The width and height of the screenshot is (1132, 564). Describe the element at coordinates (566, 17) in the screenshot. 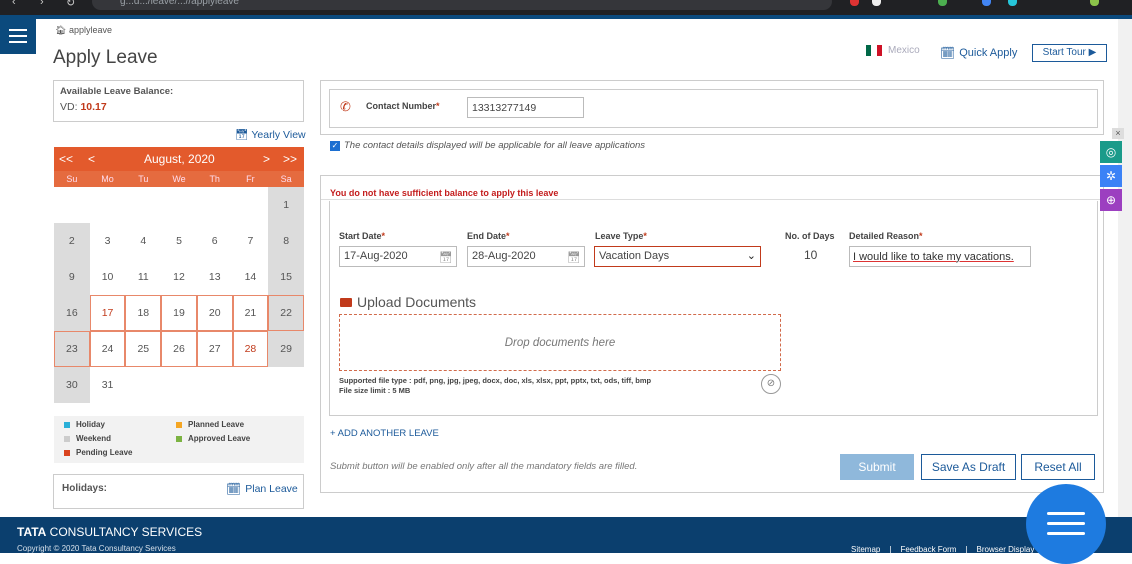

I see `app-header-bar` at that location.